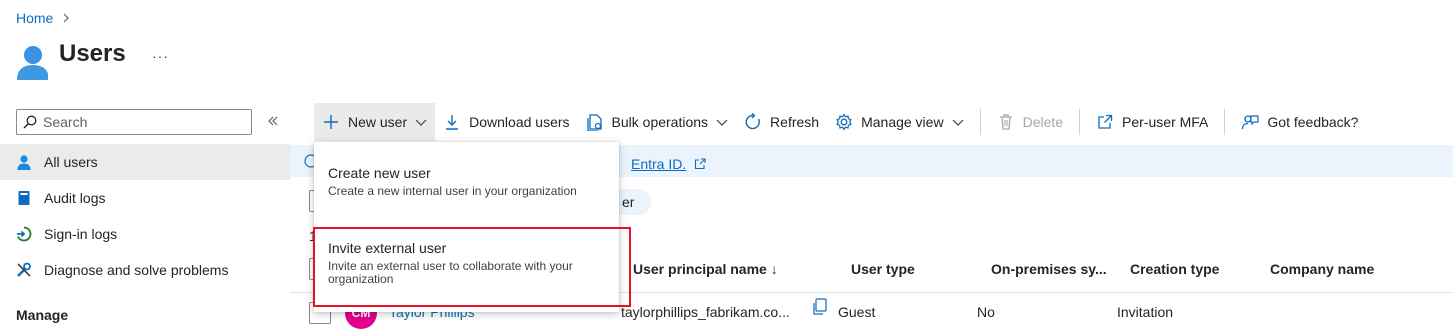 The height and width of the screenshot is (331, 1453). I want to click on search-icon, so click(30, 122).